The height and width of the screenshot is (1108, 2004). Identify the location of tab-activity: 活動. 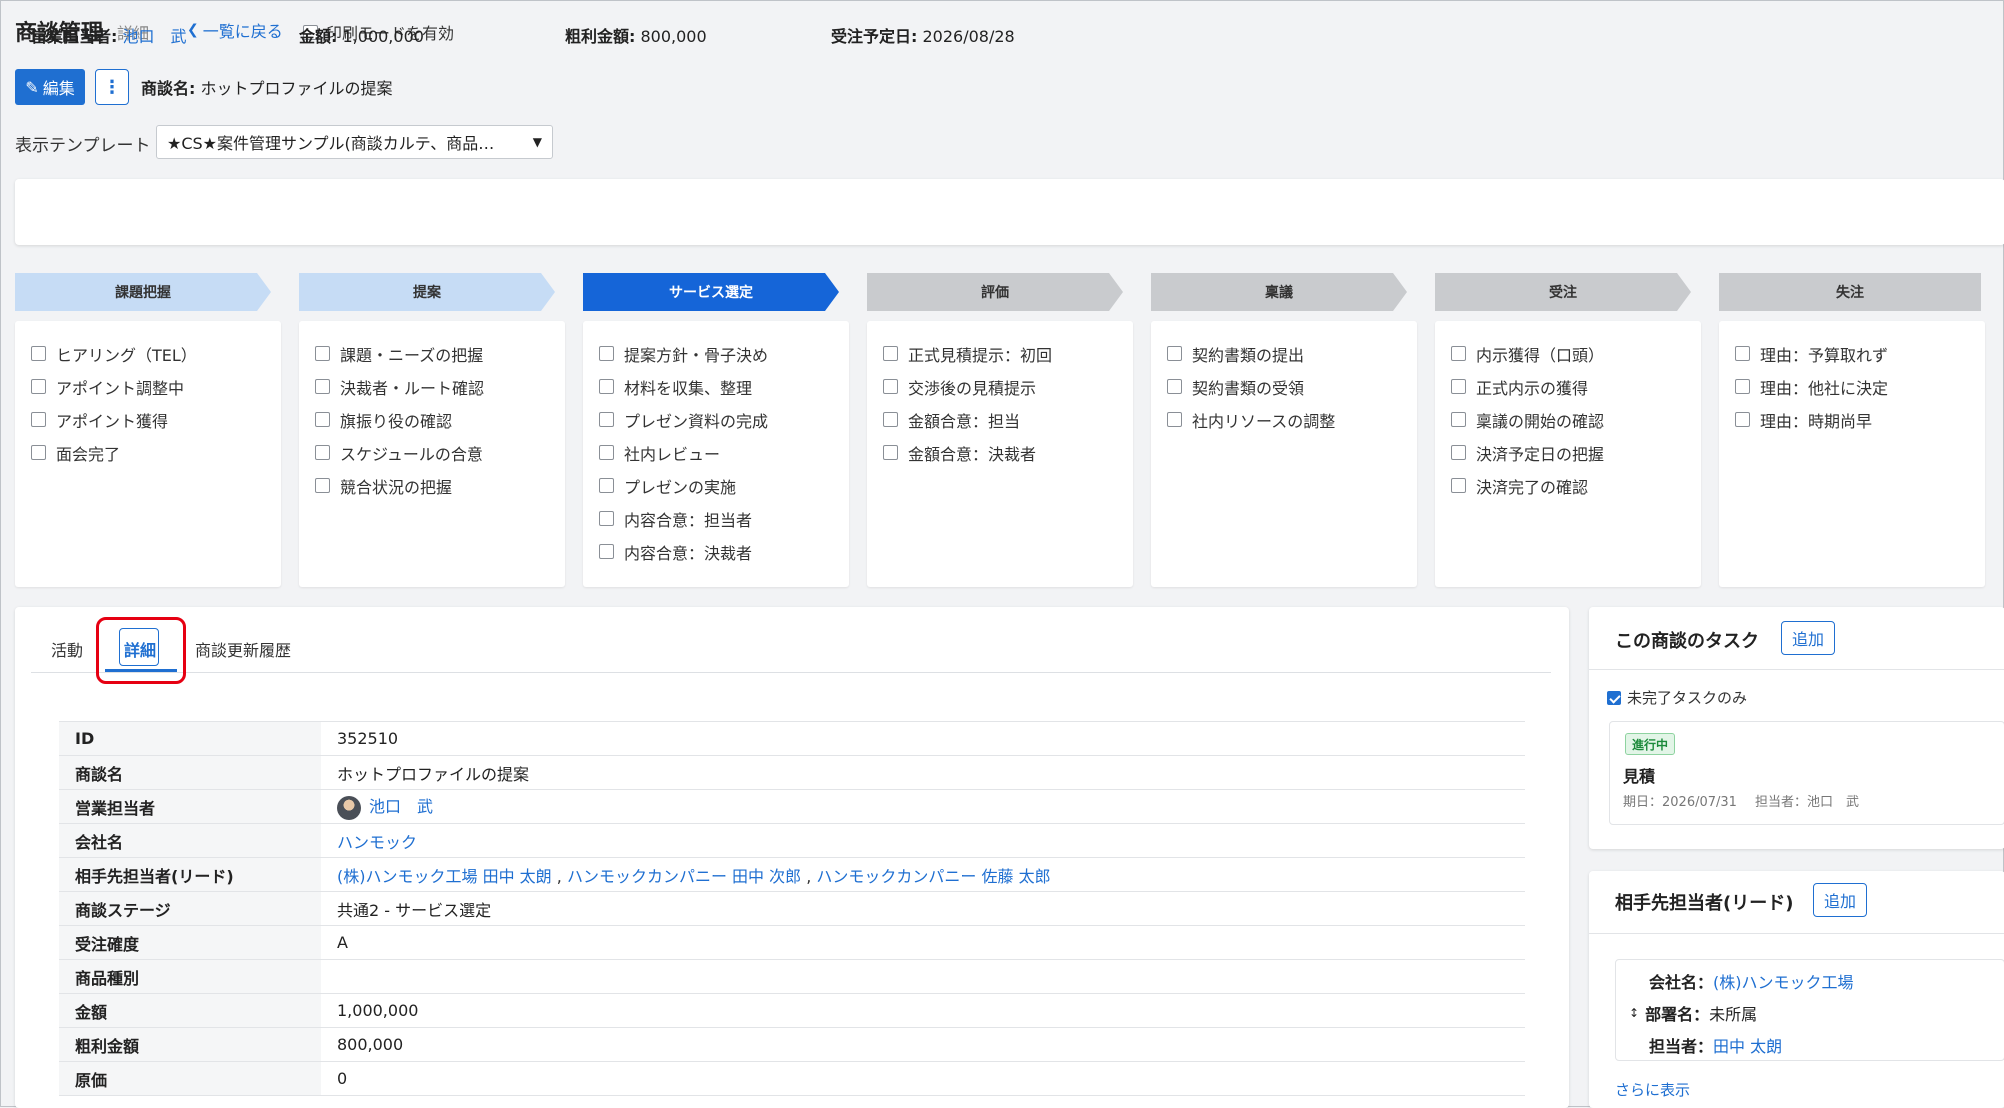
(67, 649).